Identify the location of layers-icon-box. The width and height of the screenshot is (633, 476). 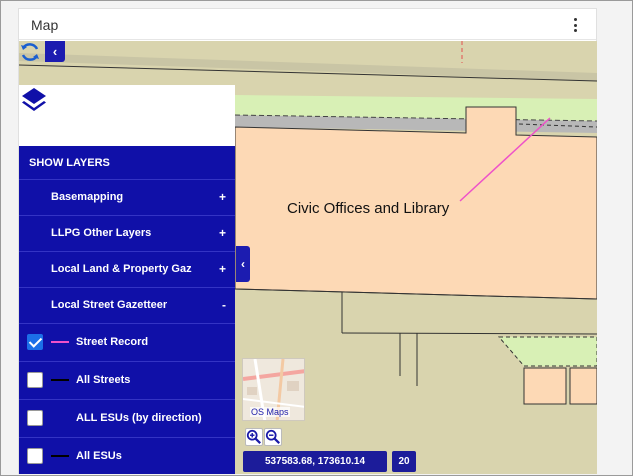
(127, 115).